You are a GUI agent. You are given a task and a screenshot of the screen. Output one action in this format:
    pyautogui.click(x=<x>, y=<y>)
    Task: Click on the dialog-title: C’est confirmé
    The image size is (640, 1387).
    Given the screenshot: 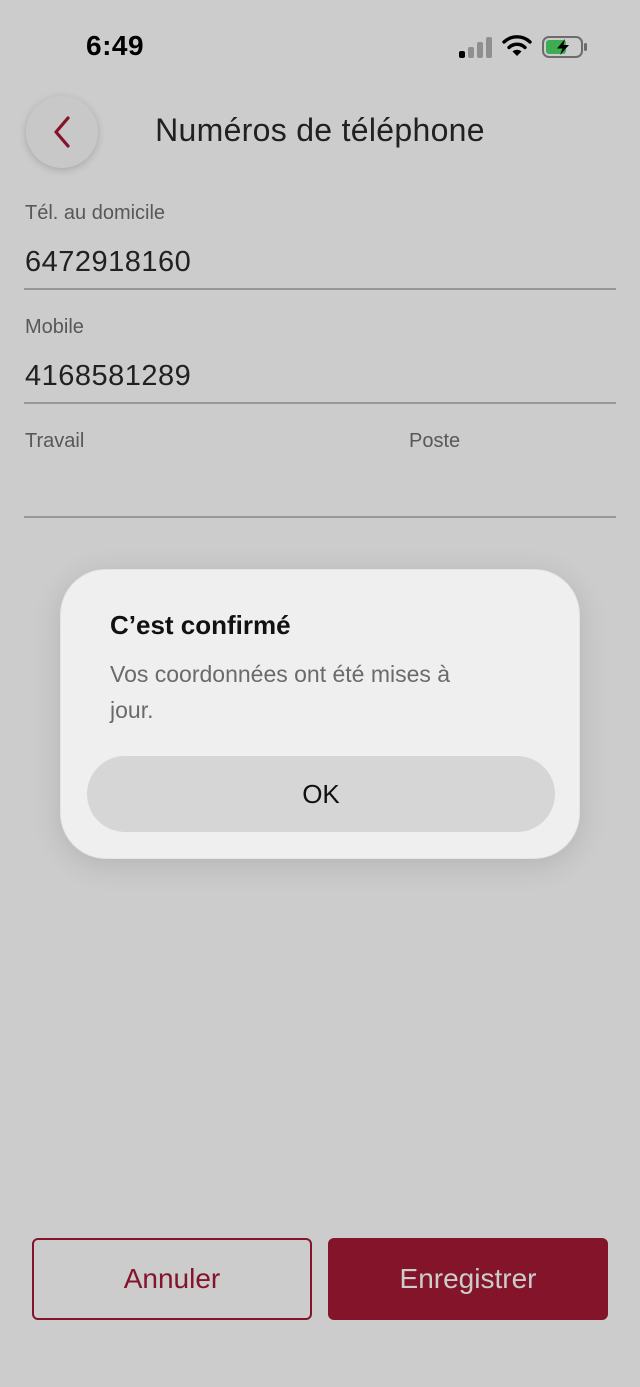 What is the action you would take?
    pyautogui.click(x=200, y=625)
    